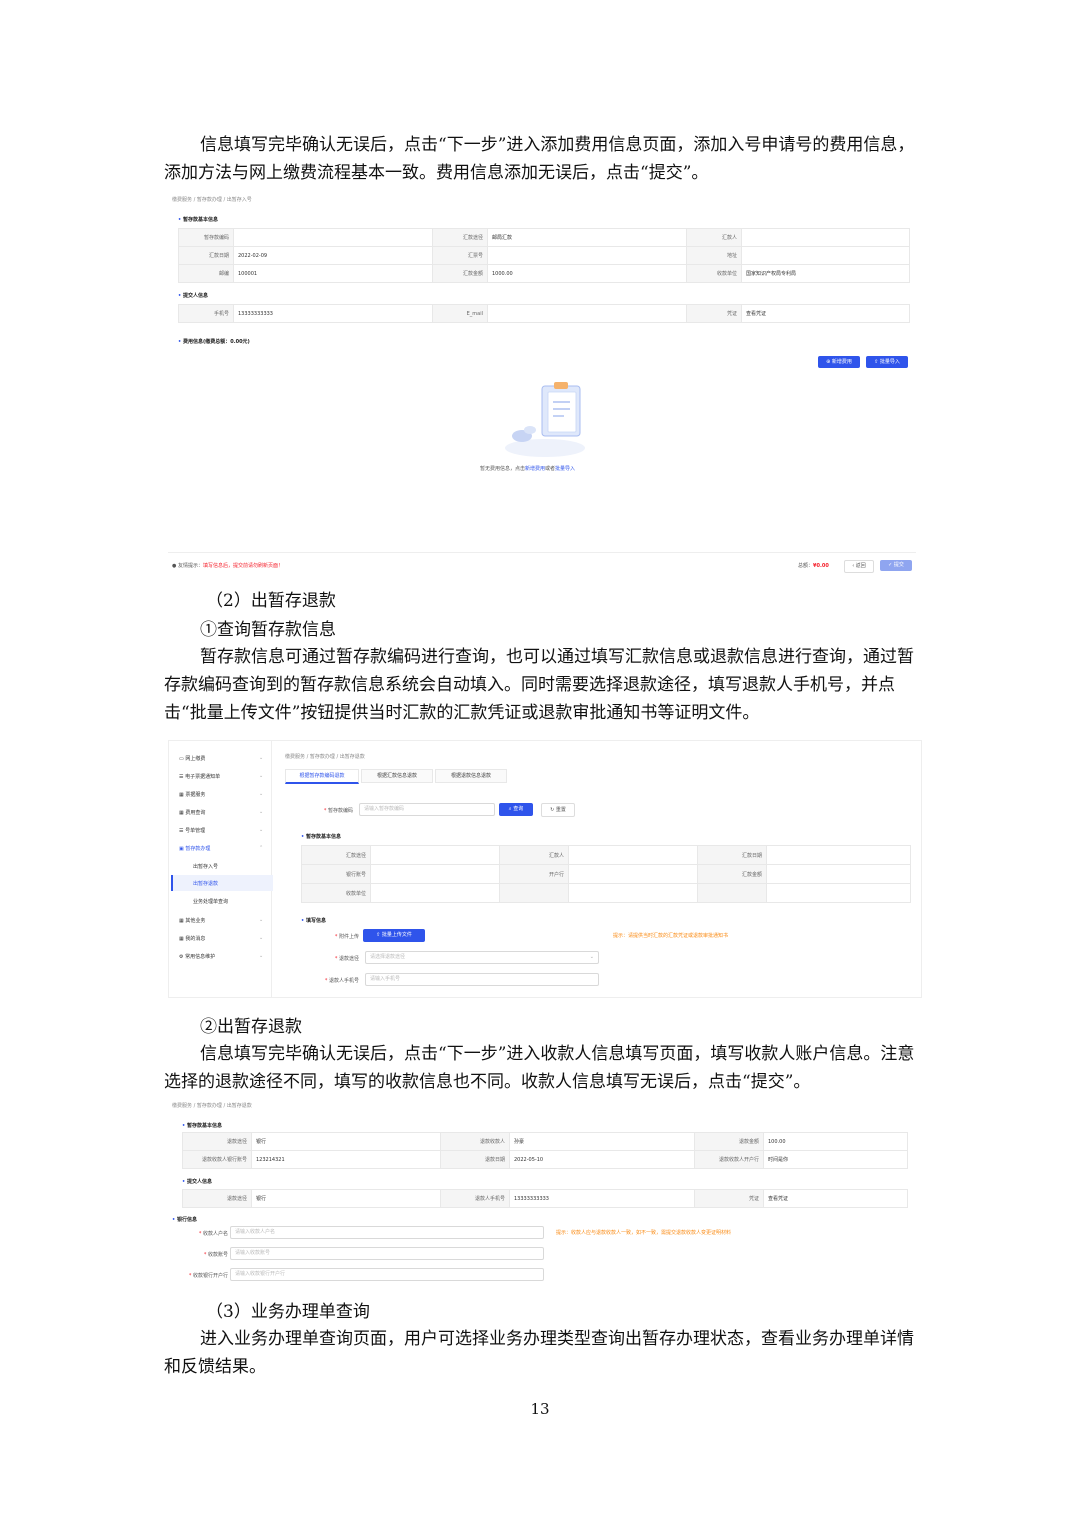 The image size is (1080, 1527). What do you see at coordinates (644, 1233) in the screenshot?
I see `bank-tip: 提示：收款人应与退款收款人一致，如不一致，需提交退款收款人变更证明材料` at bounding box center [644, 1233].